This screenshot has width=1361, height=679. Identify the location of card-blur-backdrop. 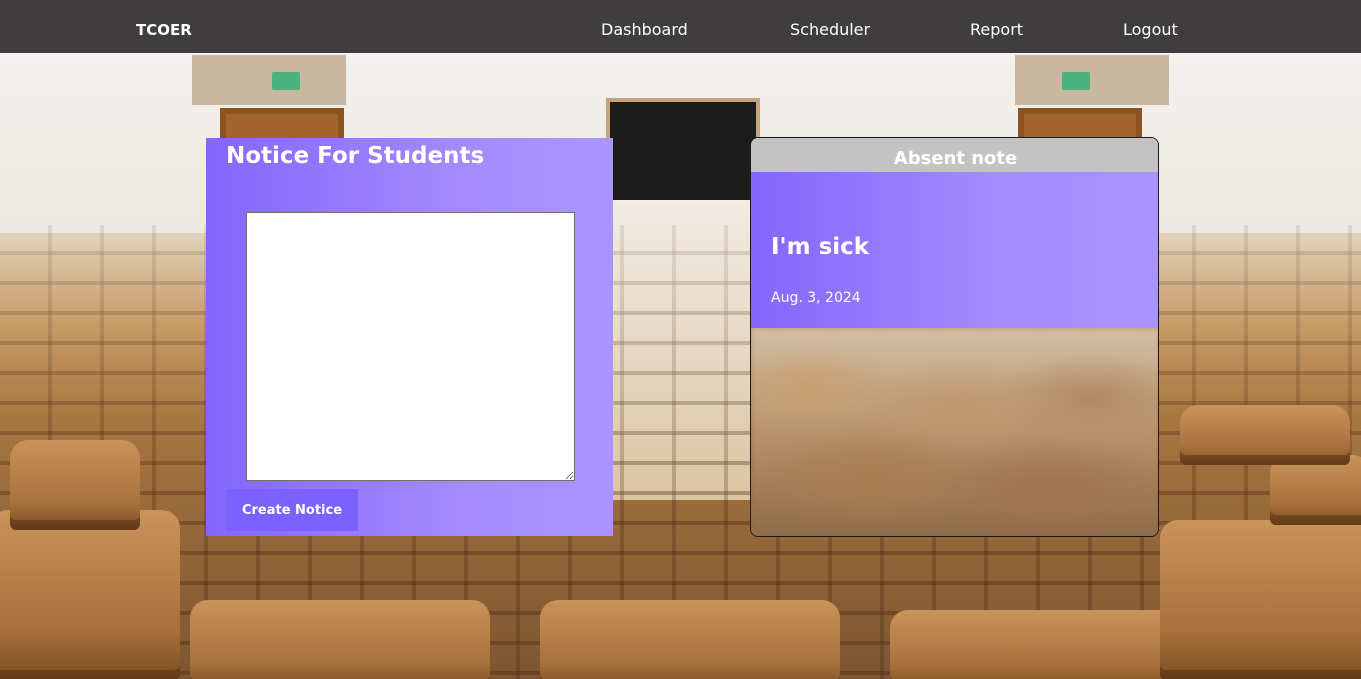
(954, 432).